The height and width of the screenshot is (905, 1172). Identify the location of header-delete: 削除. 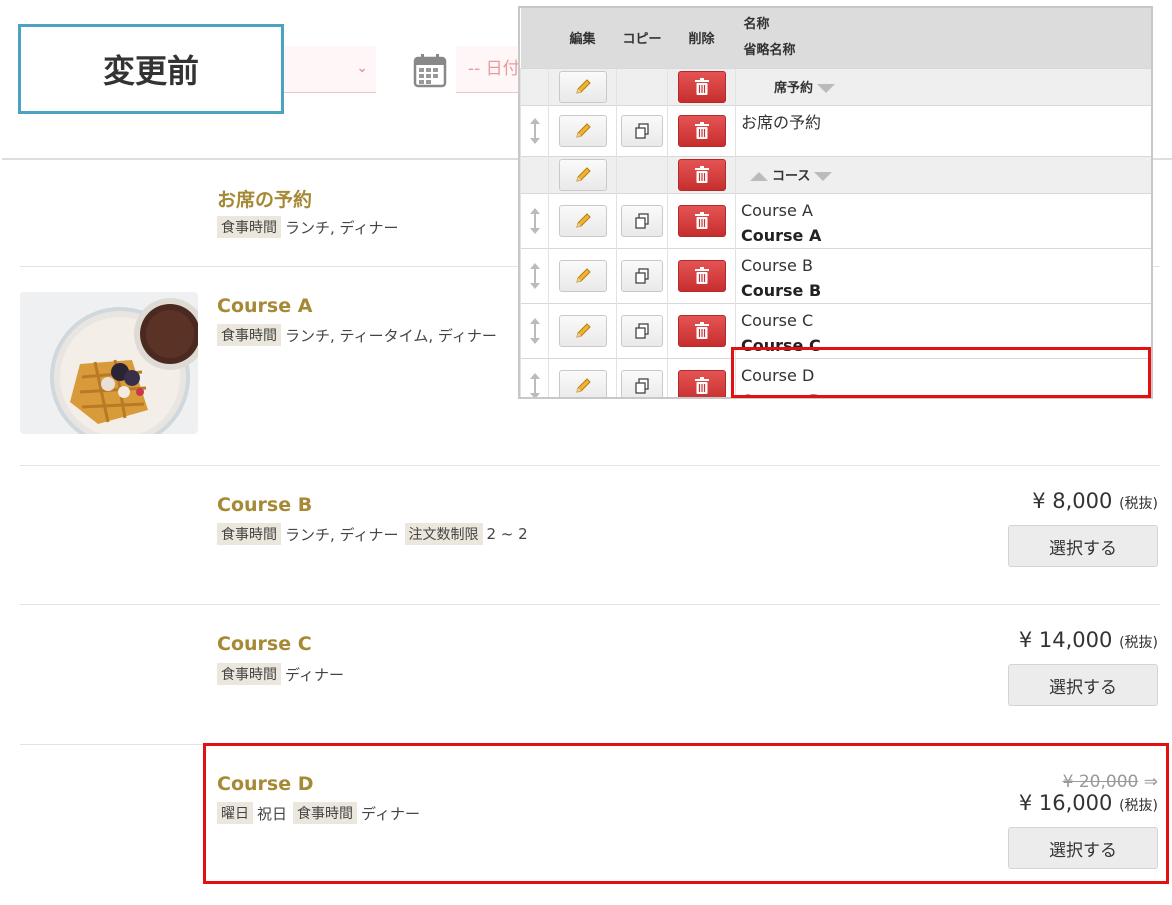
(701, 38).